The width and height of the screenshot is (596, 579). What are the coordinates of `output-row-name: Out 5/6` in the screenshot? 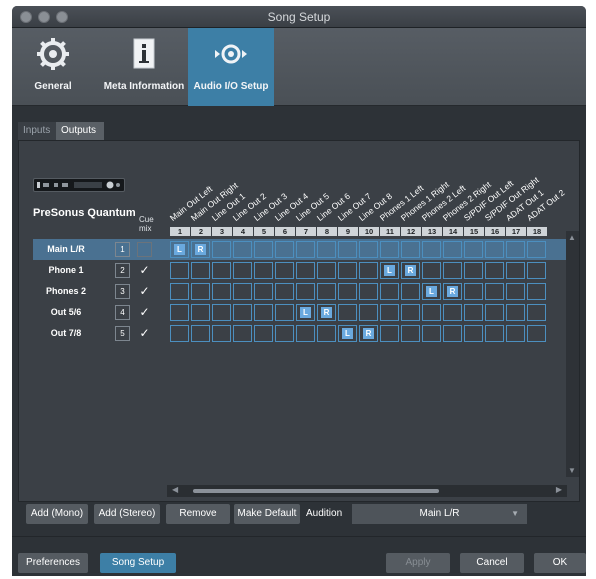 It's located at (66, 312).